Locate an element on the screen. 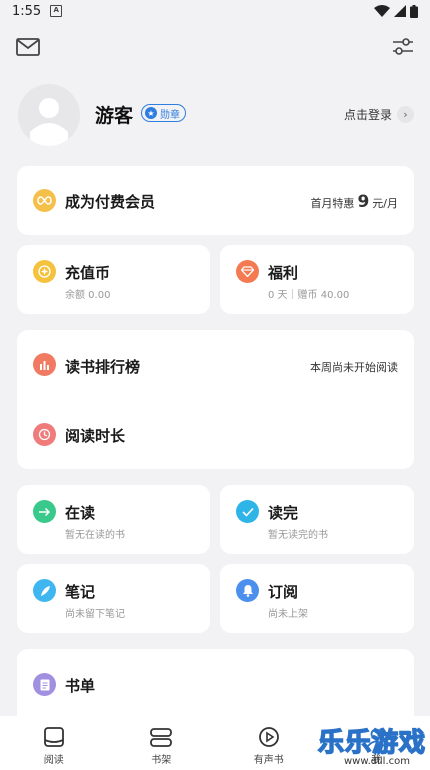  login-label: 点击登录 is located at coordinates (367, 115).